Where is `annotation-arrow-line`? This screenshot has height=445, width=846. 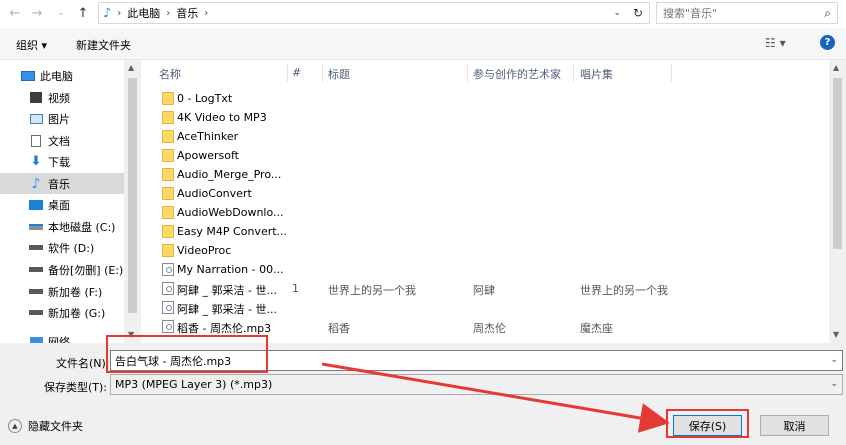
annotation-arrow-line is located at coordinates (495, 397).